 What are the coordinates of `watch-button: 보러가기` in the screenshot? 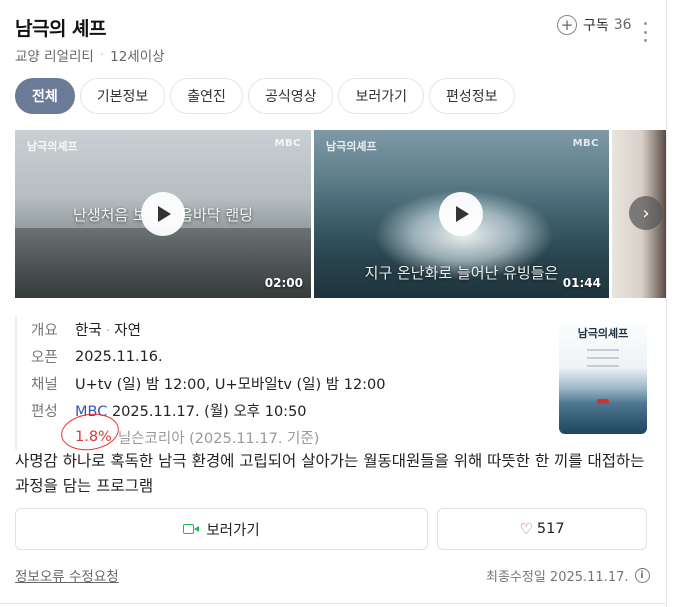 It's located at (221, 529).